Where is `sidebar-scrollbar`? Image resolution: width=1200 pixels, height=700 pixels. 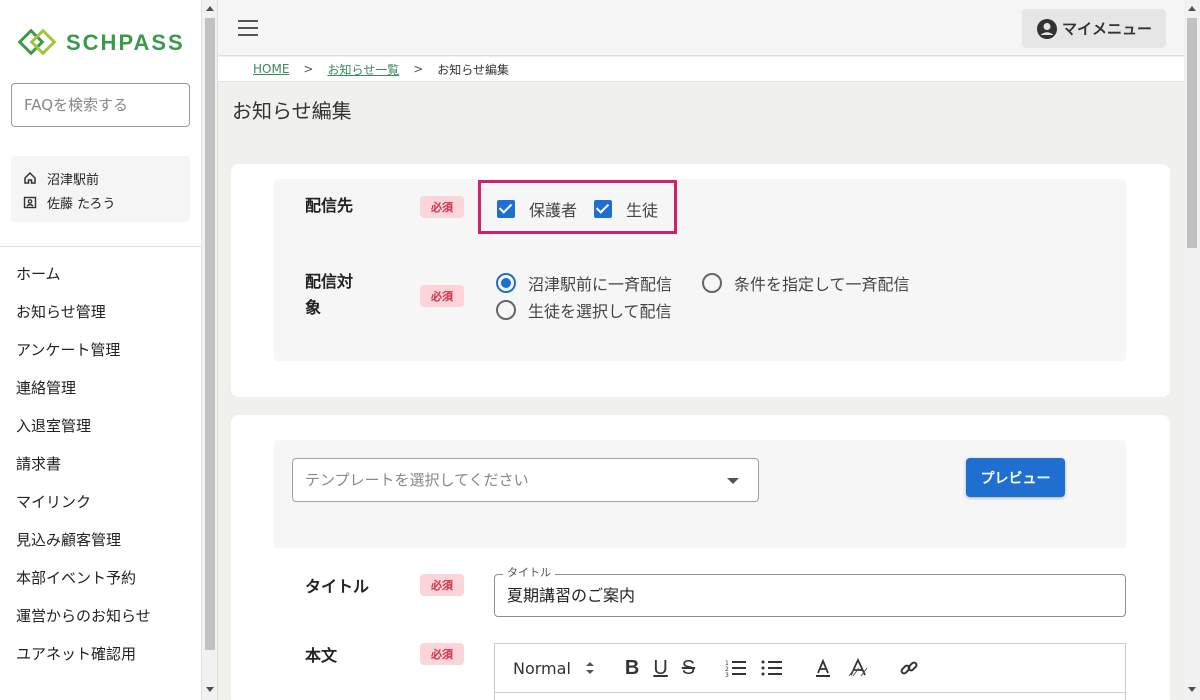
sidebar-scrollbar is located at coordinates (210, 350).